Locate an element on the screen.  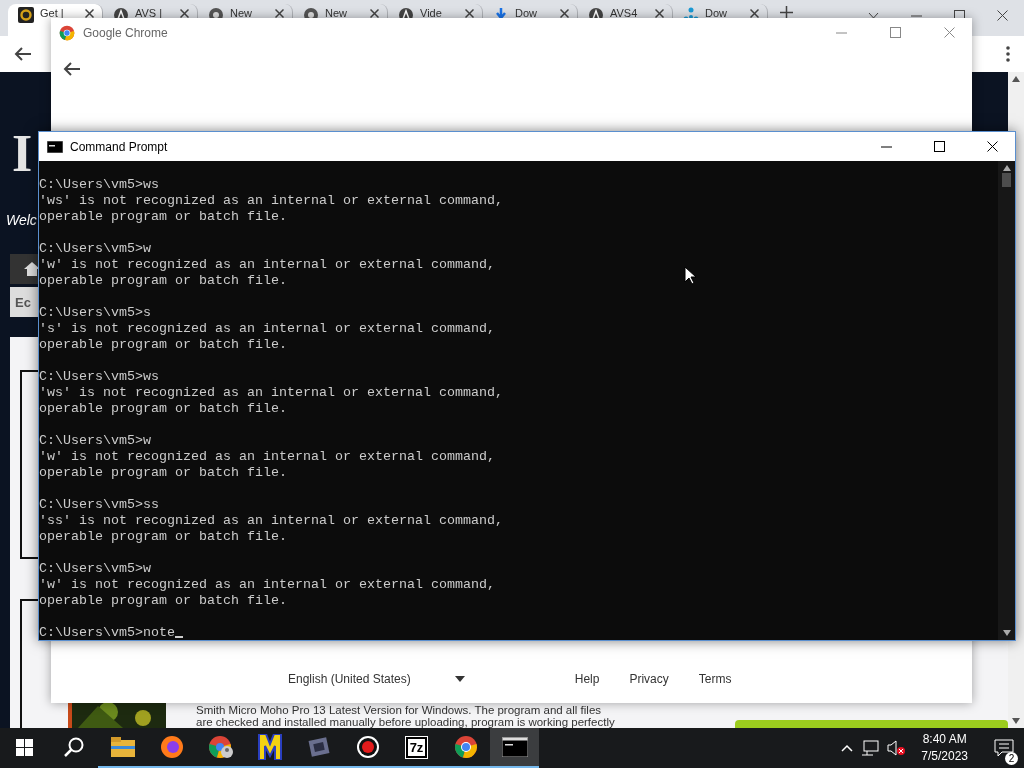
welcome-text: Welc is located at coordinates (21, 220).